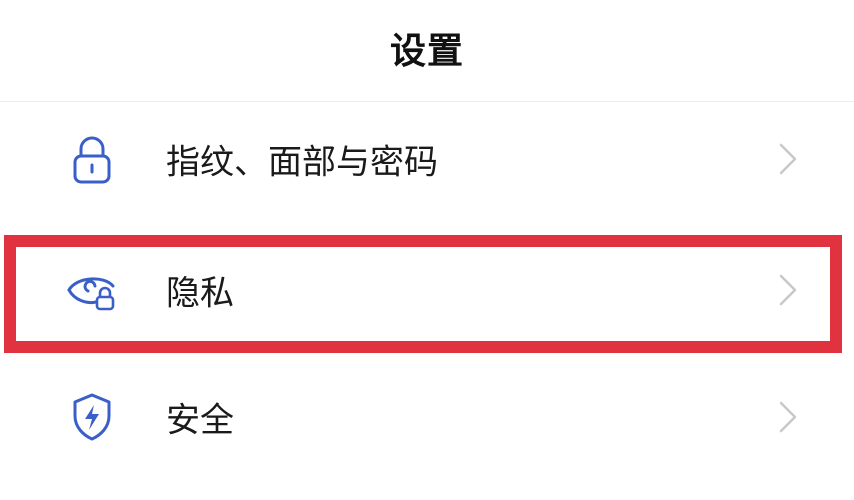  What do you see at coordinates (200, 293) in the screenshot?
I see `settings-item-label: 隐私` at bounding box center [200, 293].